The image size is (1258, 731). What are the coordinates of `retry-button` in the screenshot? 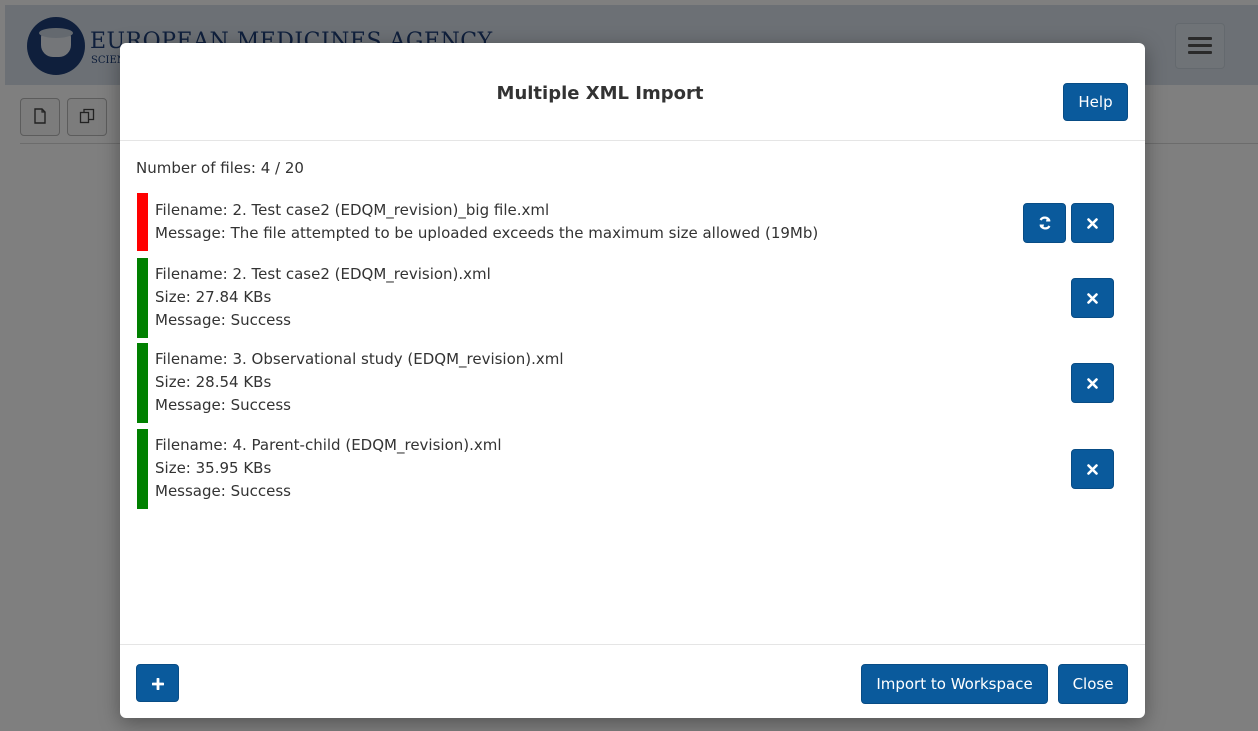 It's located at (1044, 223).